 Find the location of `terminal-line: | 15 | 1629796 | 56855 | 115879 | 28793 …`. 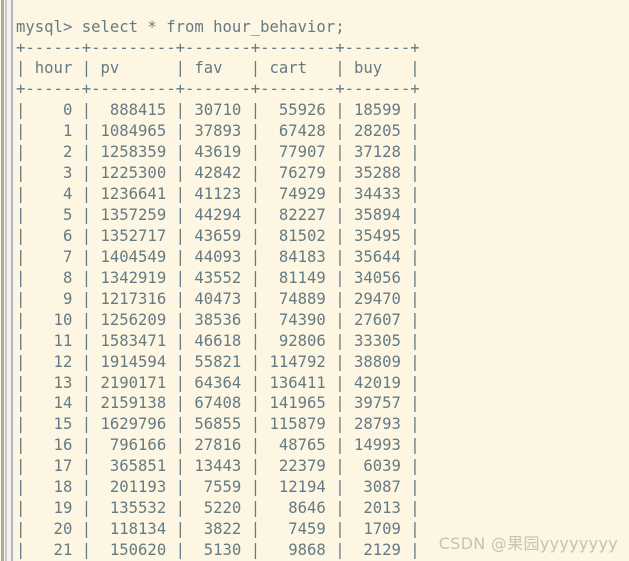

terminal-line: | 15 | 1629796 | 56855 | 115879 | 28793 … is located at coordinates (218, 424).